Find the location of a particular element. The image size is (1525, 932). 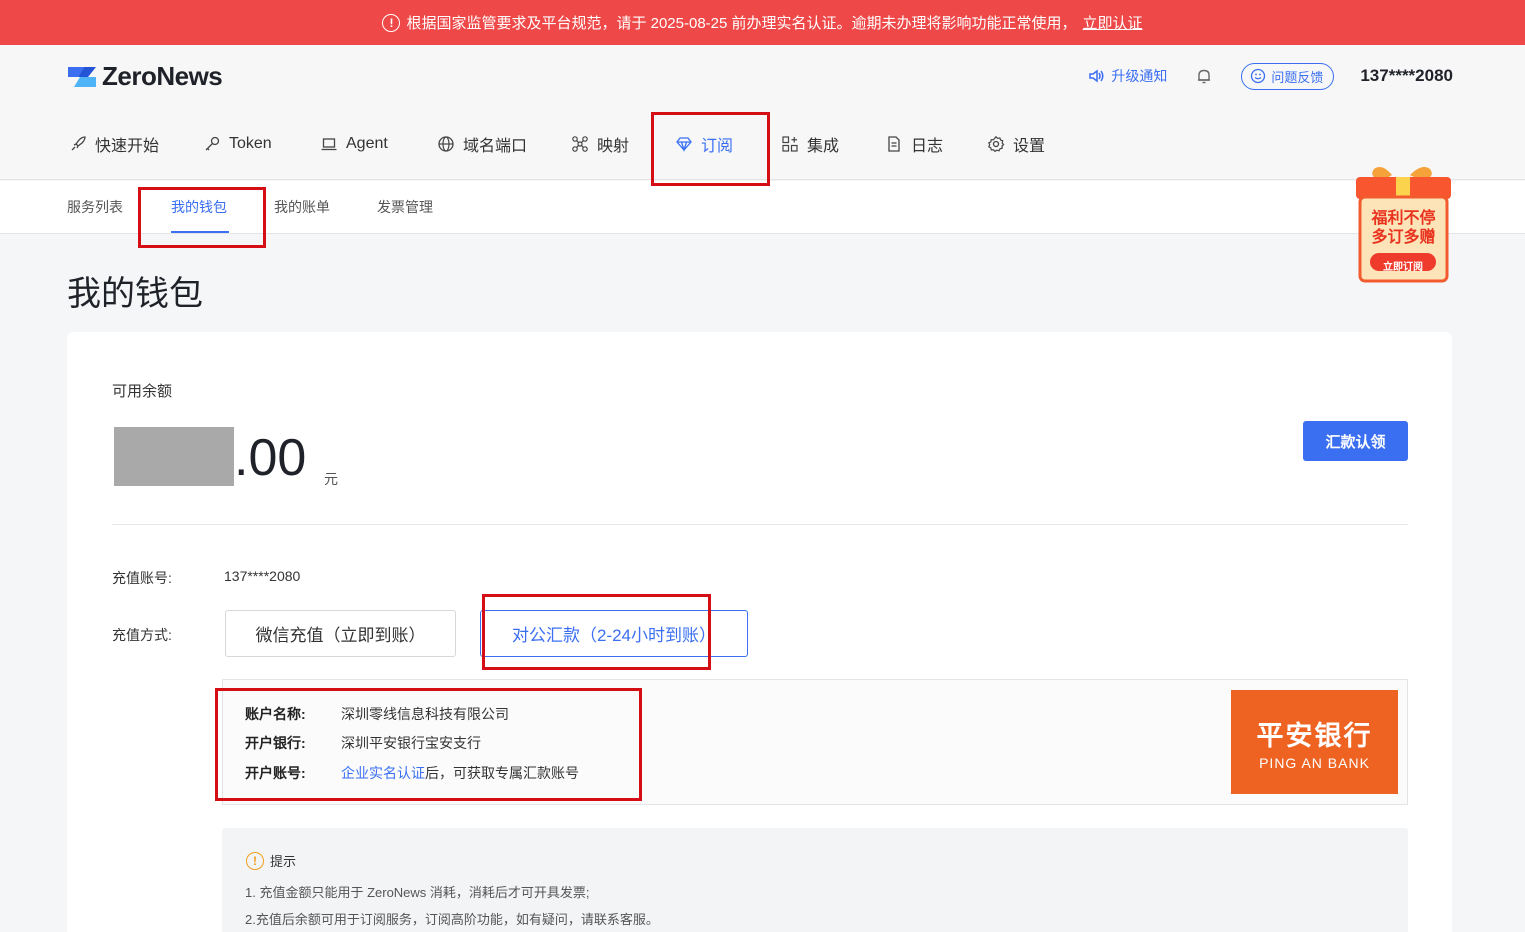

feedback-label: 问题反馈 is located at coordinates (1297, 77).